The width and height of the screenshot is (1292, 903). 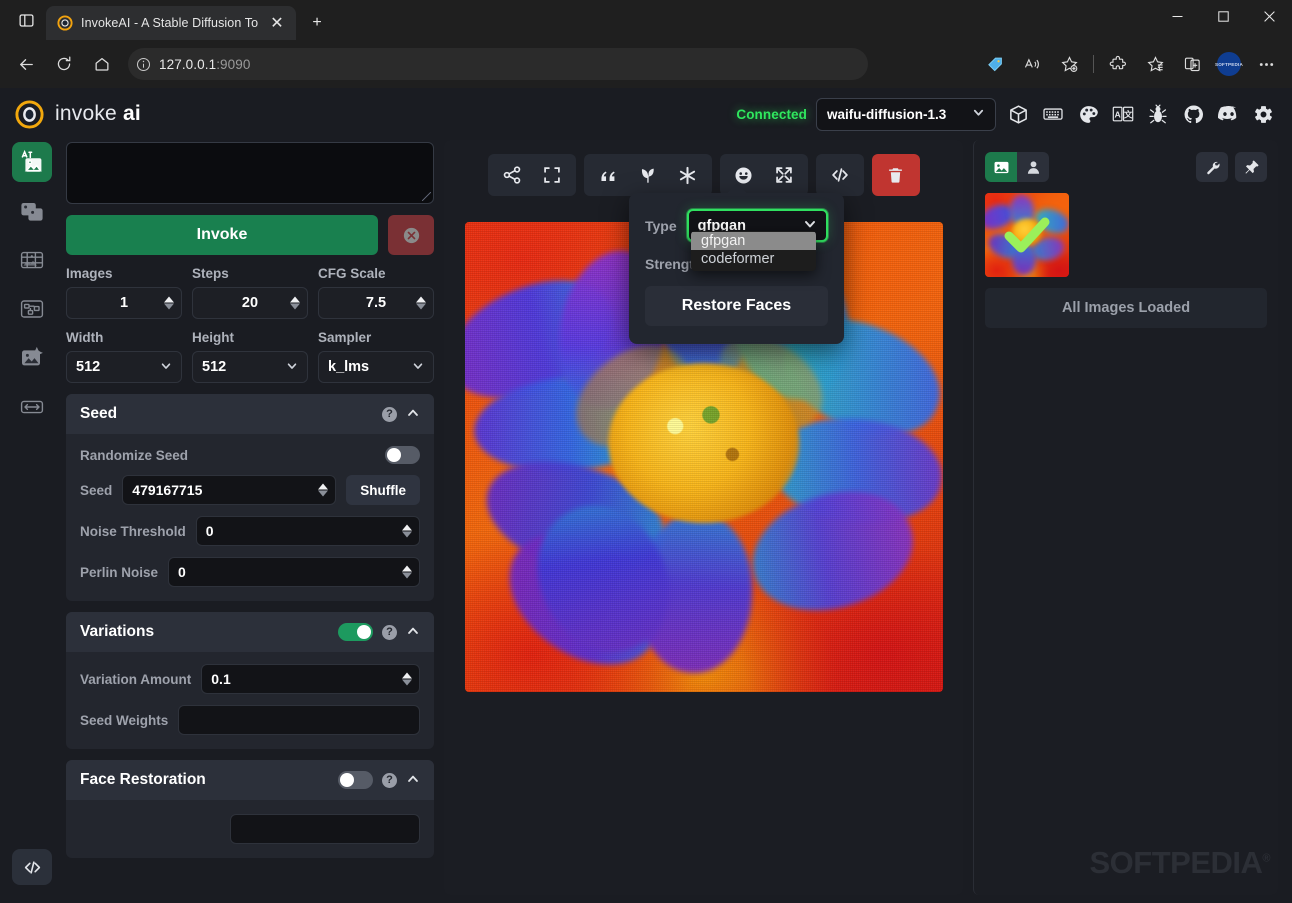 What do you see at coordinates (753, 259) in the screenshot?
I see `dropdown-option-codeformer: codeformer` at bounding box center [753, 259].